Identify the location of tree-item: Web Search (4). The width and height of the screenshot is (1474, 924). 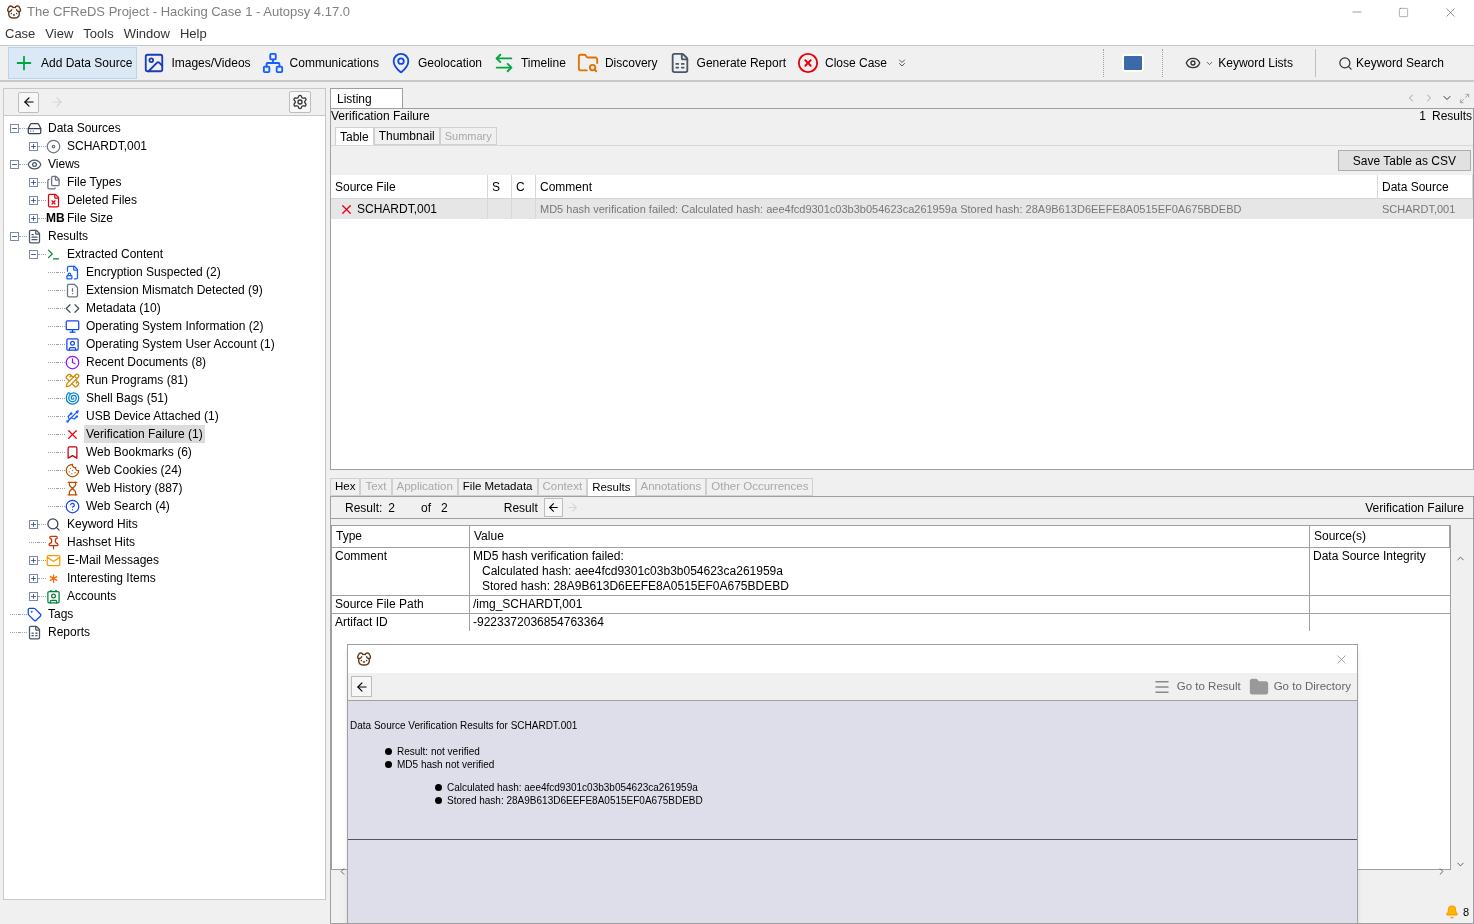
(128, 506).